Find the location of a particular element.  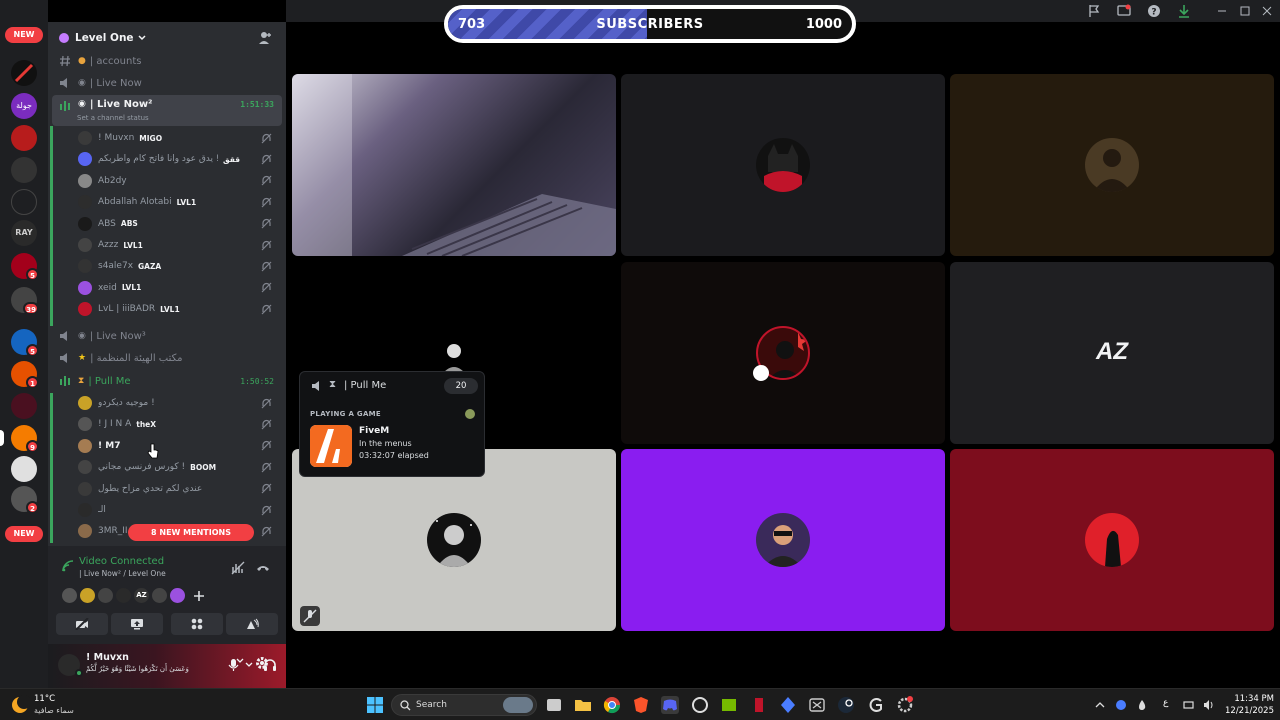

voice-user-row: موجيه ديكردو ! is located at coordinates (178, 403).